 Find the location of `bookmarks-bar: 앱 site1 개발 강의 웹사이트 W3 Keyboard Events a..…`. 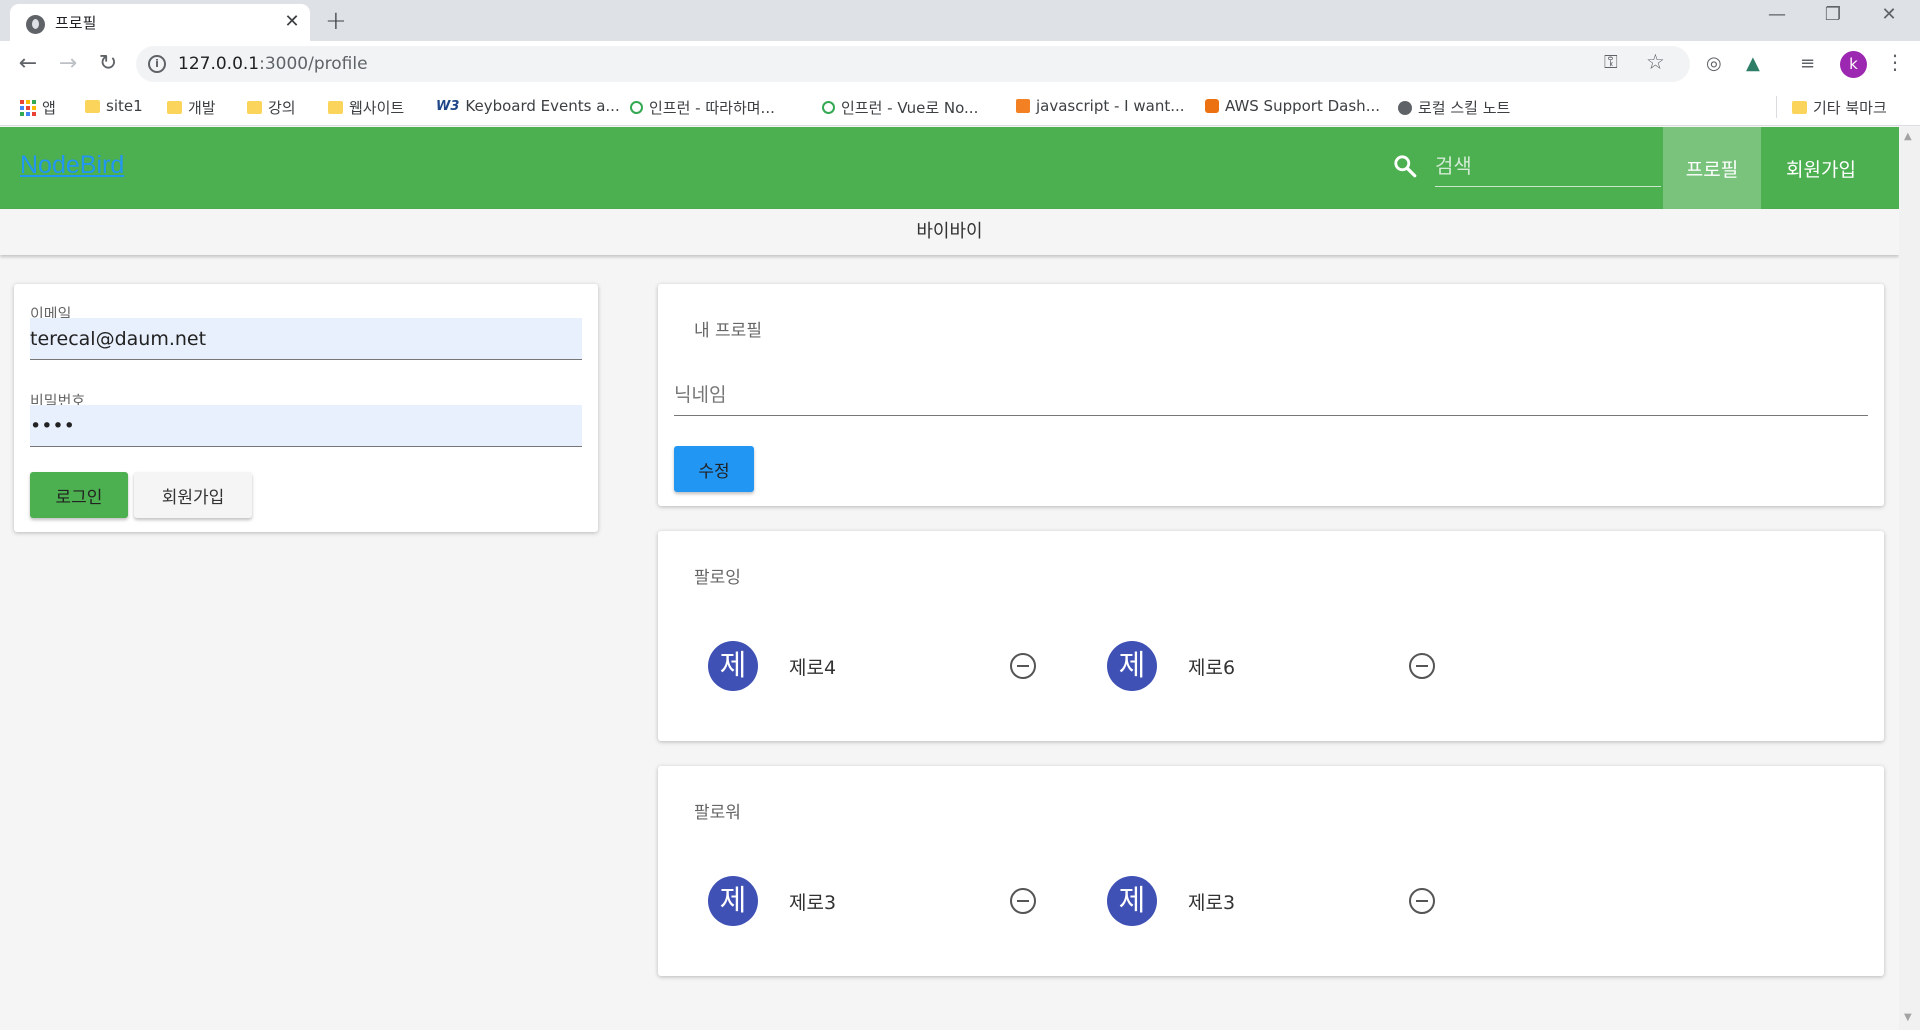

bookmarks-bar: 앱 site1 개발 강의 웹사이트 W3 Keyboard Events a..… is located at coordinates (960, 107).